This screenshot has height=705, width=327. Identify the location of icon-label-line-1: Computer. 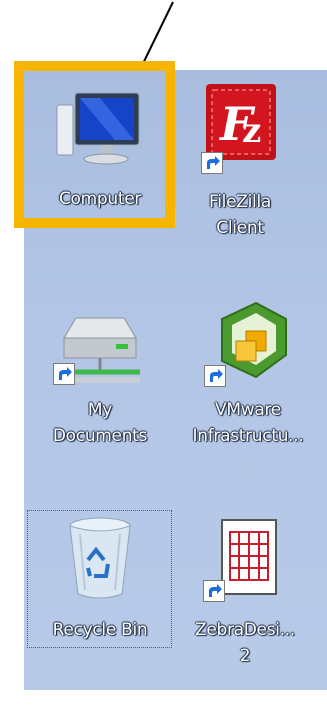
(100, 199).